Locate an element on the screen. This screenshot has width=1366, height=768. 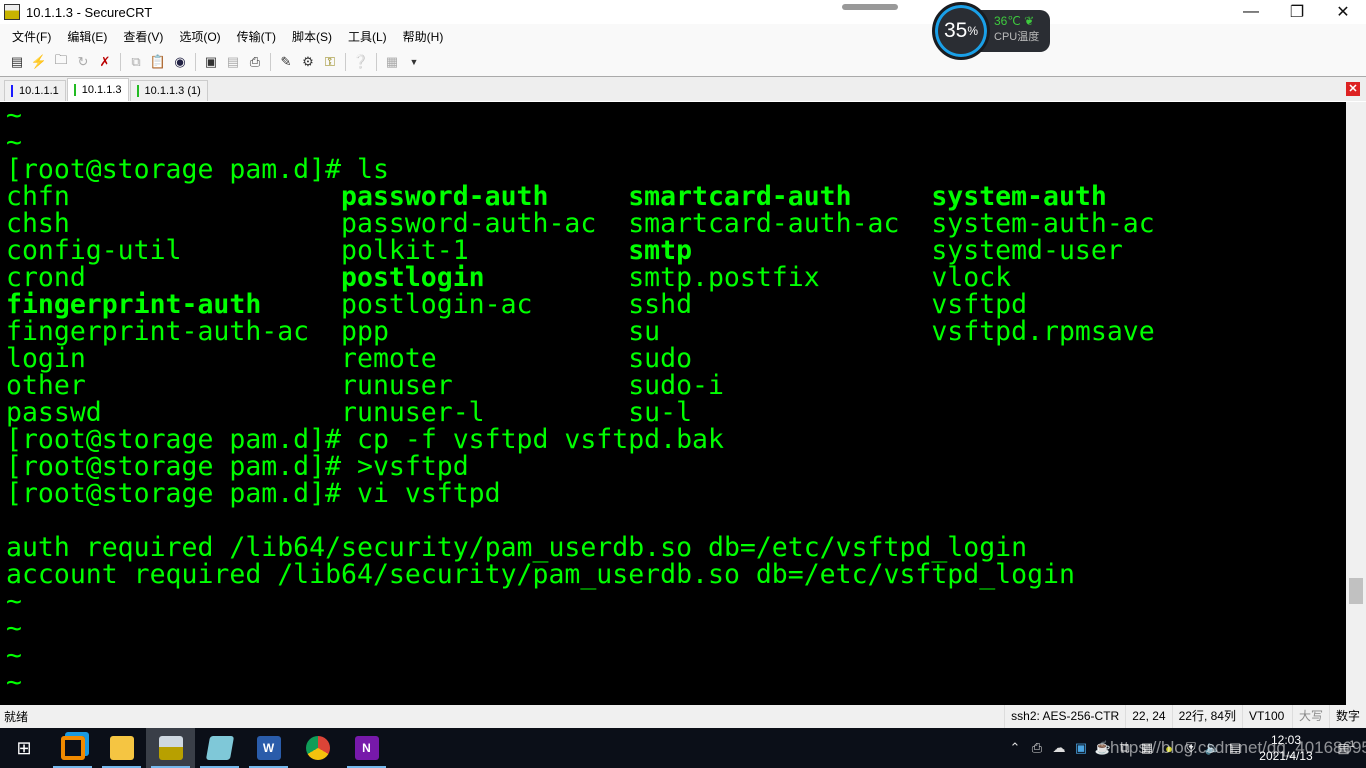
connect-icon: ▤ is located at coordinates (17, 62).